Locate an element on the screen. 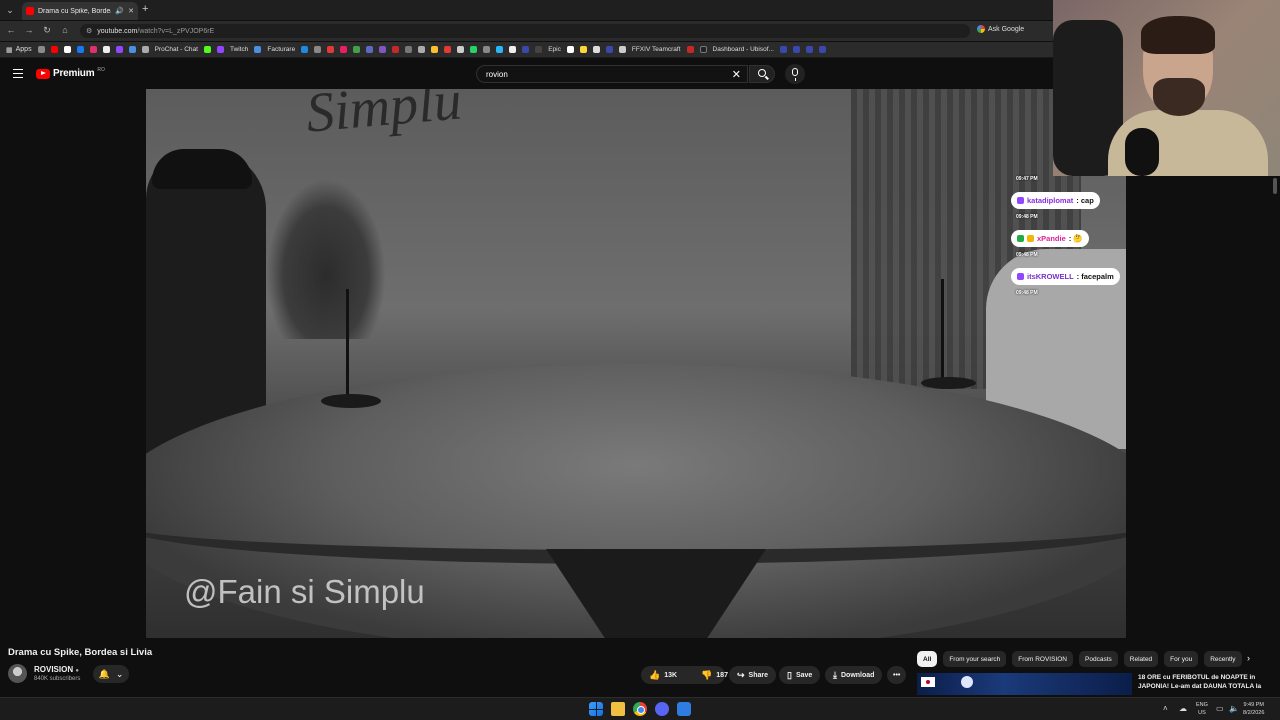  bookmark-apps: ▦ Apps is located at coordinates (19, 50).